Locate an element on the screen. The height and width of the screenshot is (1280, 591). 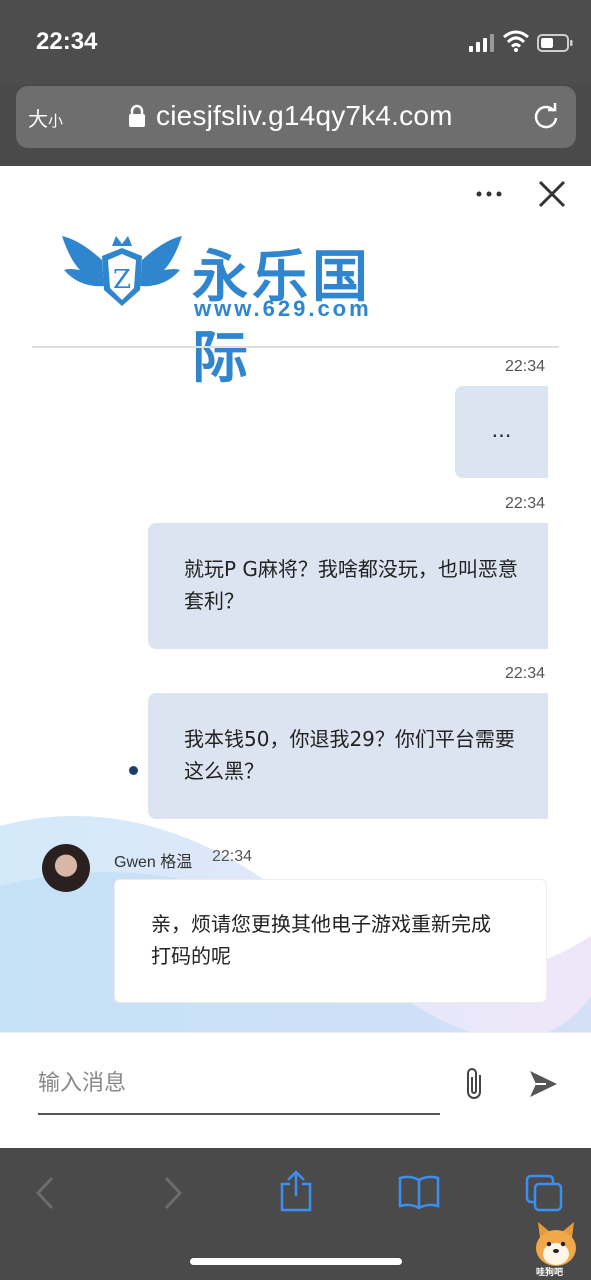
forward-icon is located at coordinates (173, 1193).